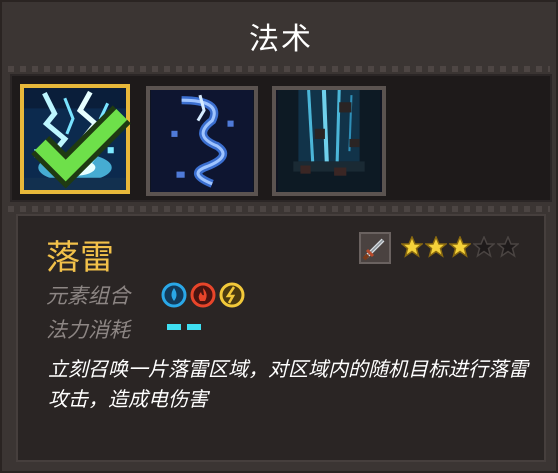 The width and height of the screenshot is (558, 473). I want to click on skill-slot-lightning-tornado, so click(202, 141).